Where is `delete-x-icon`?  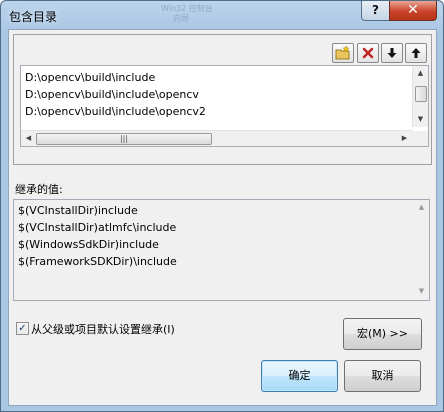
delete-x-icon is located at coordinates (368, 53).